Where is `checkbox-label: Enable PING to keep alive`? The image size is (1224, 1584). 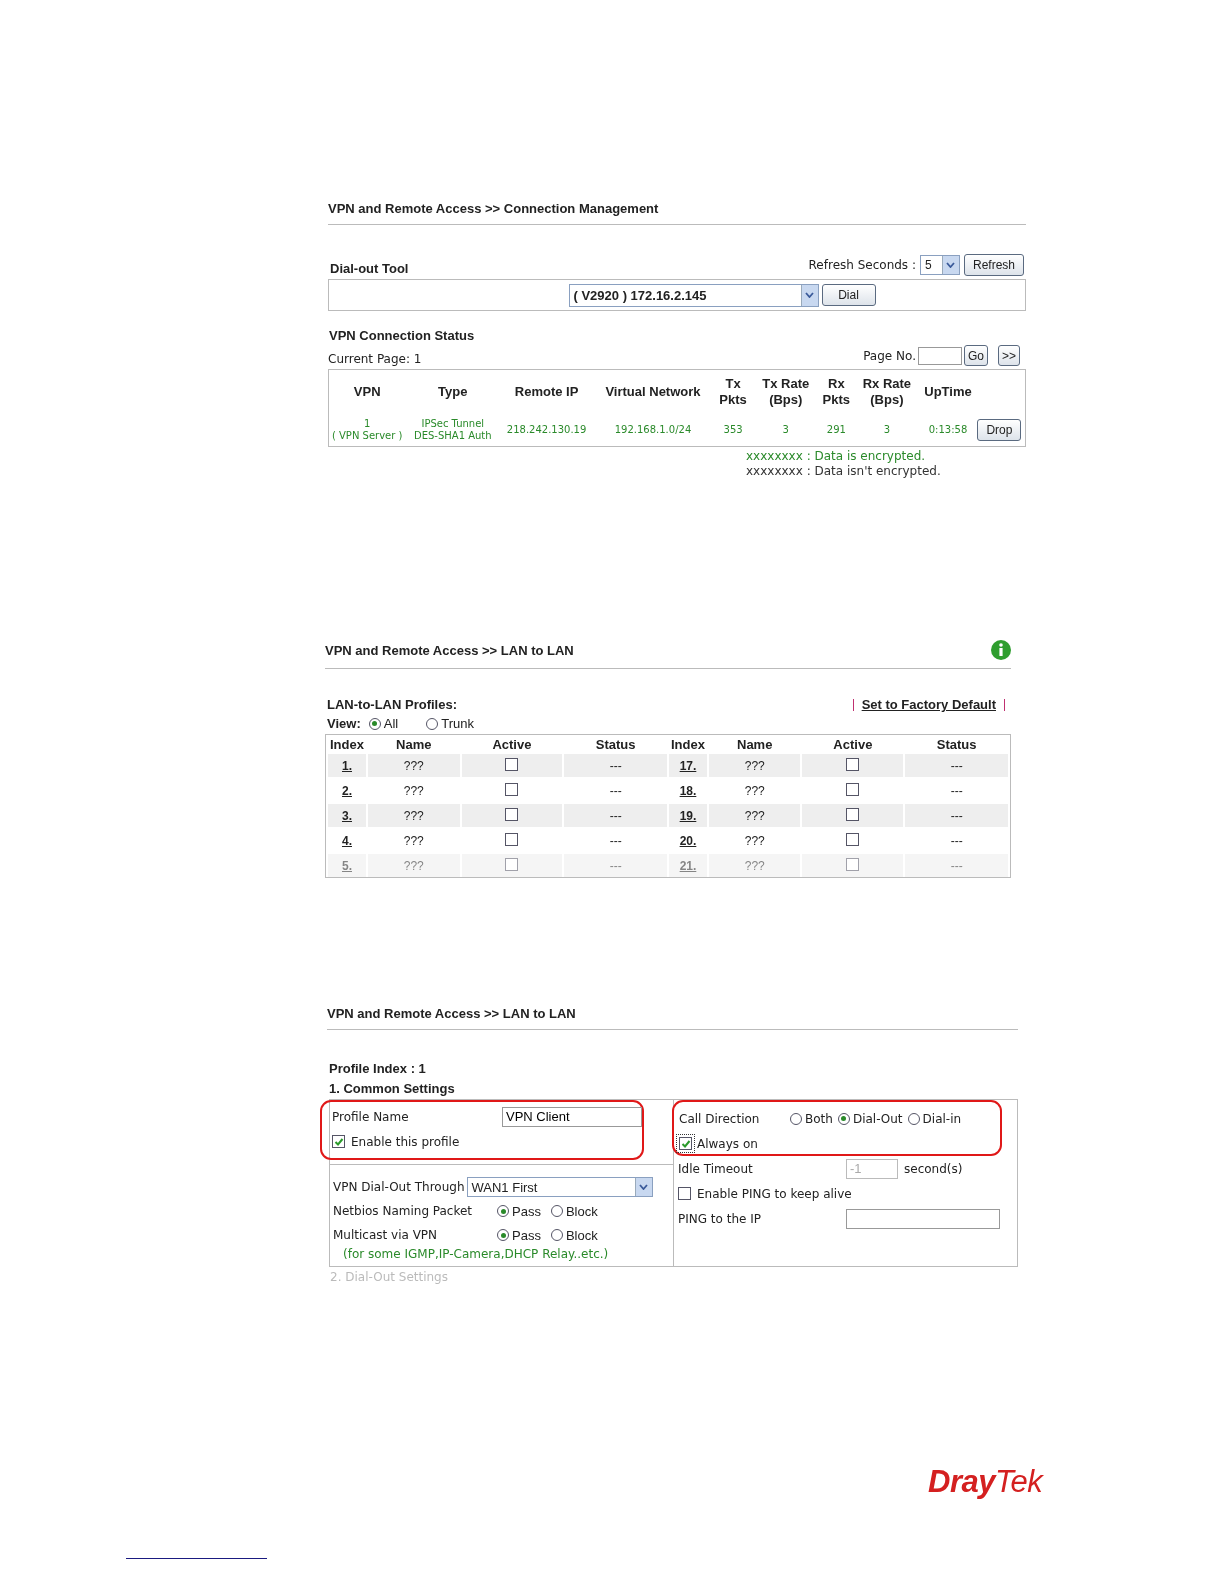
checkbox-label: Enable PING to keep alive is located at coordinates (774, 1193).